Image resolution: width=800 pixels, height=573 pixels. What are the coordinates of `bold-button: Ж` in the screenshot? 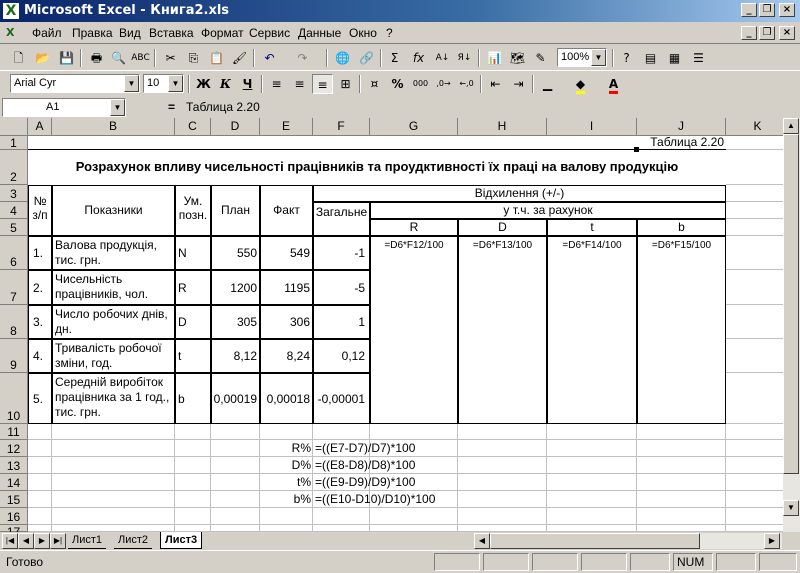 It's located at (203, 84).